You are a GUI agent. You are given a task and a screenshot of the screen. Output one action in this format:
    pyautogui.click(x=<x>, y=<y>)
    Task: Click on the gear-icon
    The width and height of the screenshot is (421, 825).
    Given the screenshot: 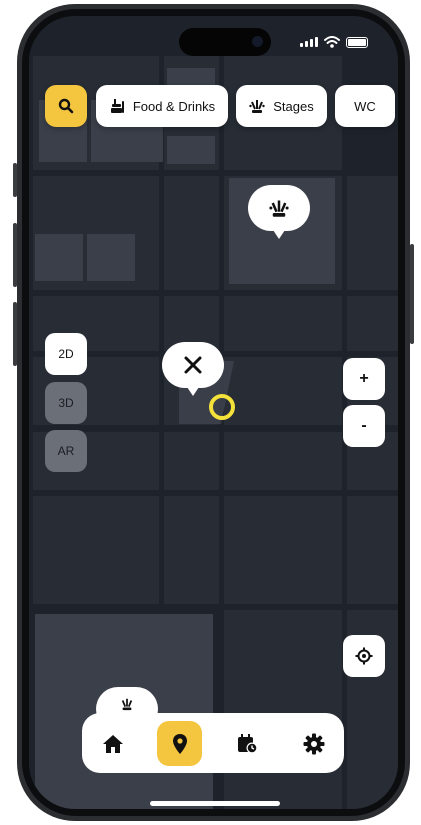 What is the action you would take?
    pyautogui.click(x=313, y=743)
    